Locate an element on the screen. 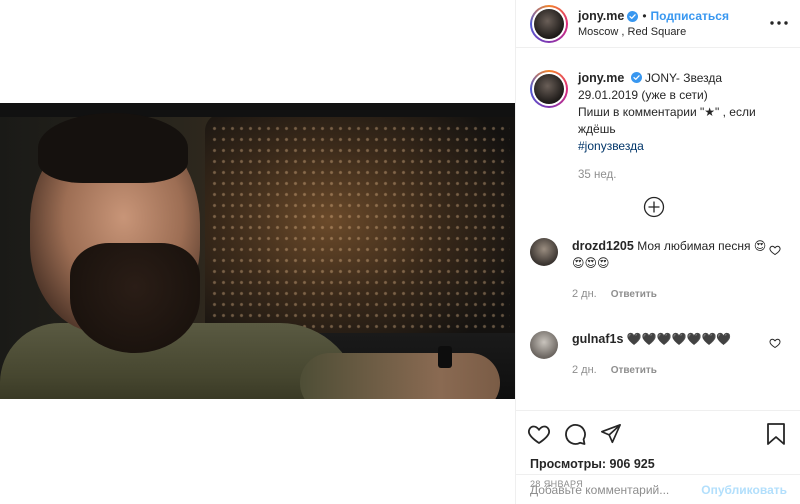 The height and width of the screenshot is (504, 800). view-count: Просмотры: 906 925 is located at coordinates (657, 464).